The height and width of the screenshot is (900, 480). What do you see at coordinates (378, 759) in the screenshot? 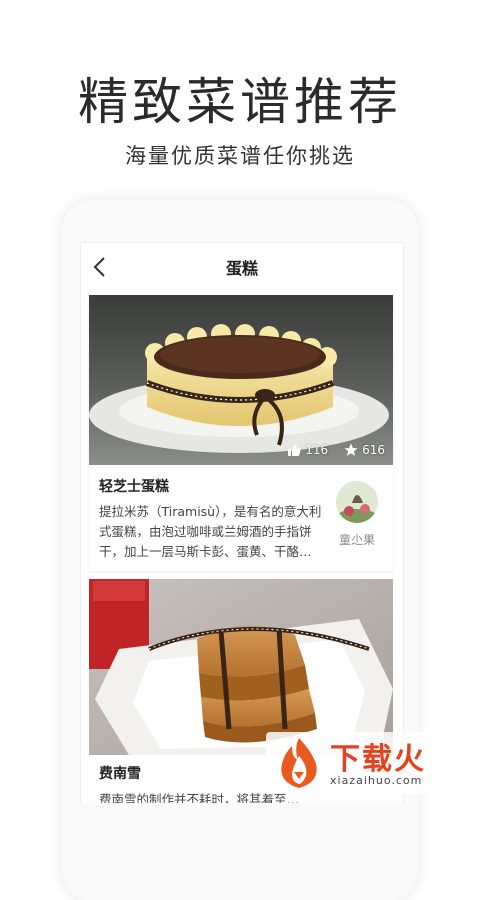
I see `watermark-brand: 下载火` at bounding box center [378, 759].